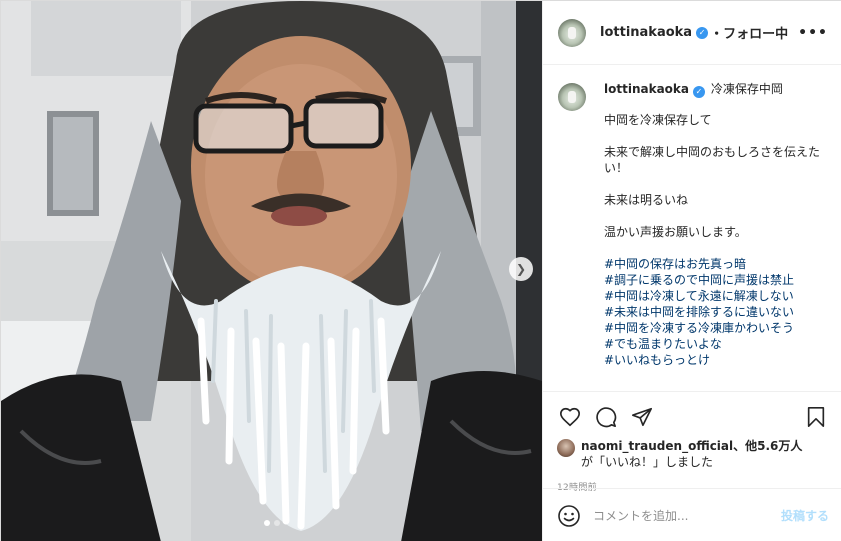  I want to click on hashtag-link: #中岡を冷凍する冷凍庫かわいそう, so click(714, 328).